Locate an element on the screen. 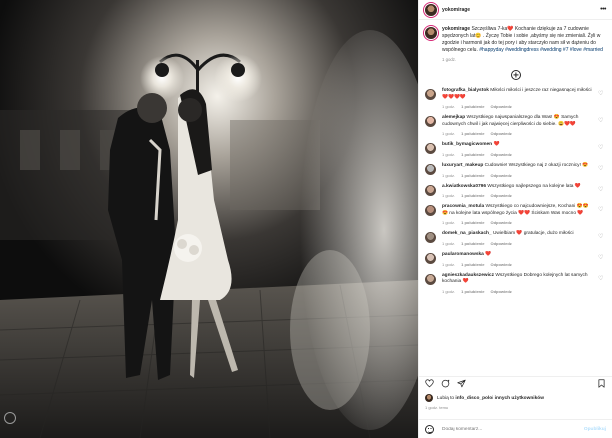 The height and width of the screenshot is (438, 612). commenter-username: a.kwiatkowska0796 is located at coordinates (464, 186).